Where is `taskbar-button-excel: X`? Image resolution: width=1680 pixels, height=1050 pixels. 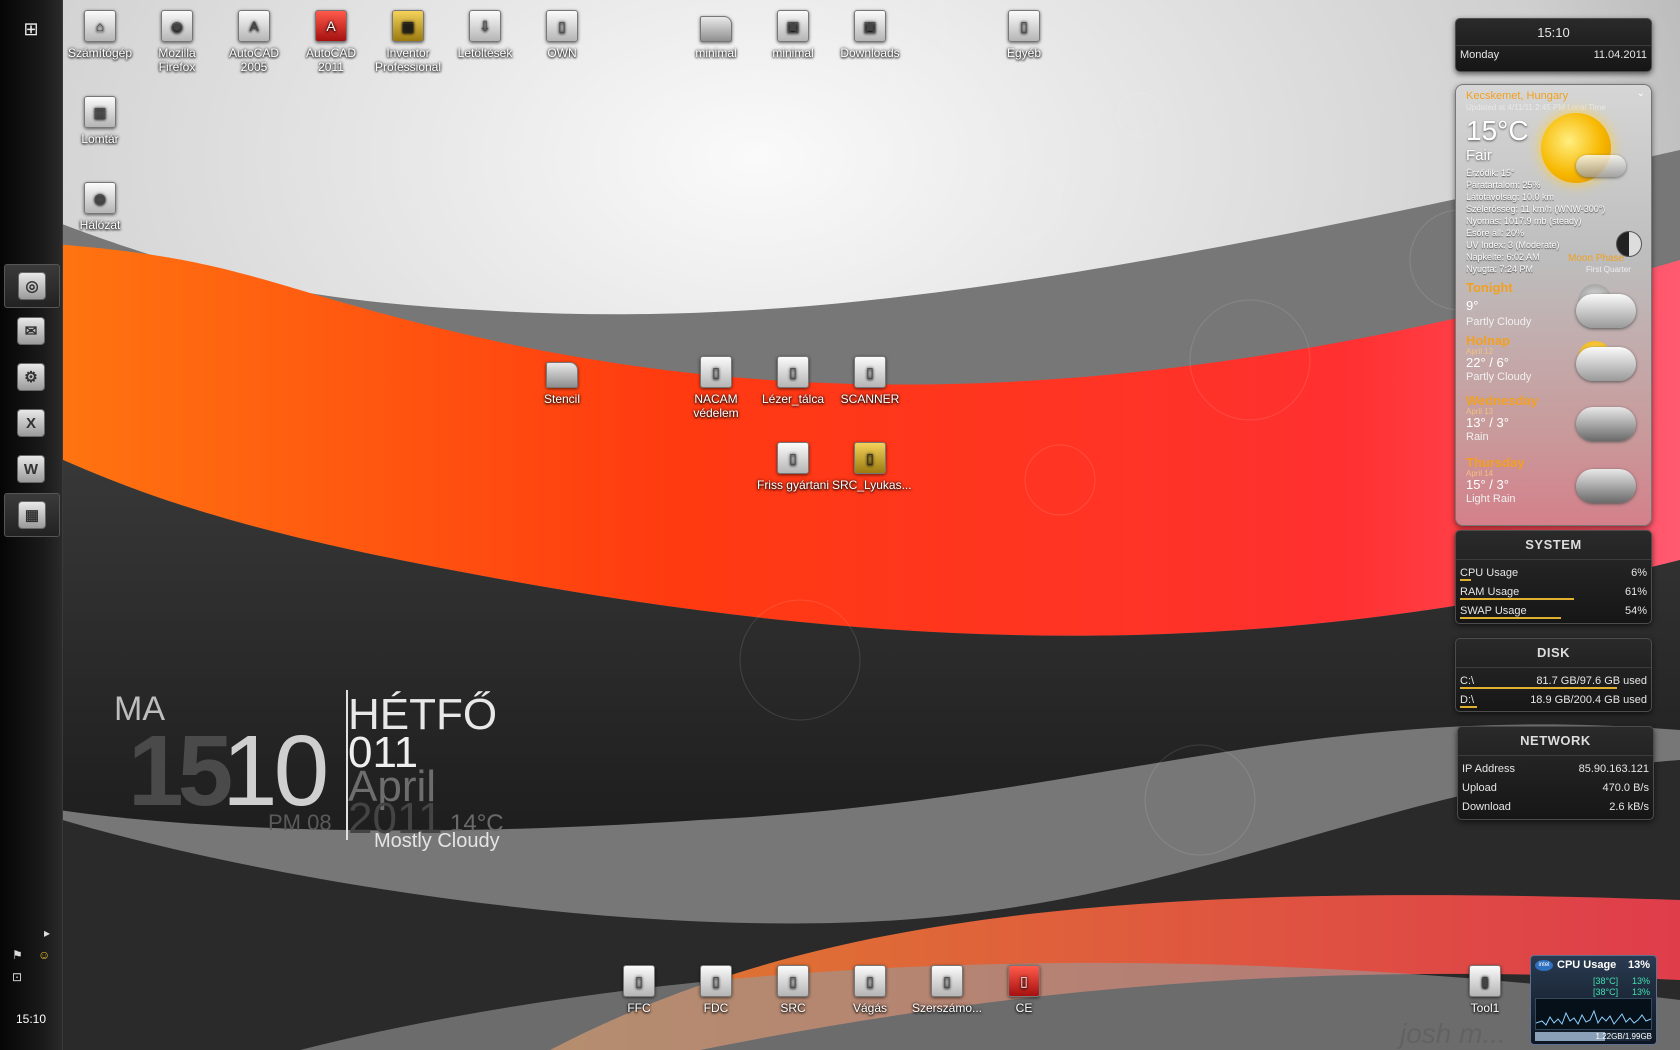 taskbar-button-excel: X is located at coordinates (31, 423).